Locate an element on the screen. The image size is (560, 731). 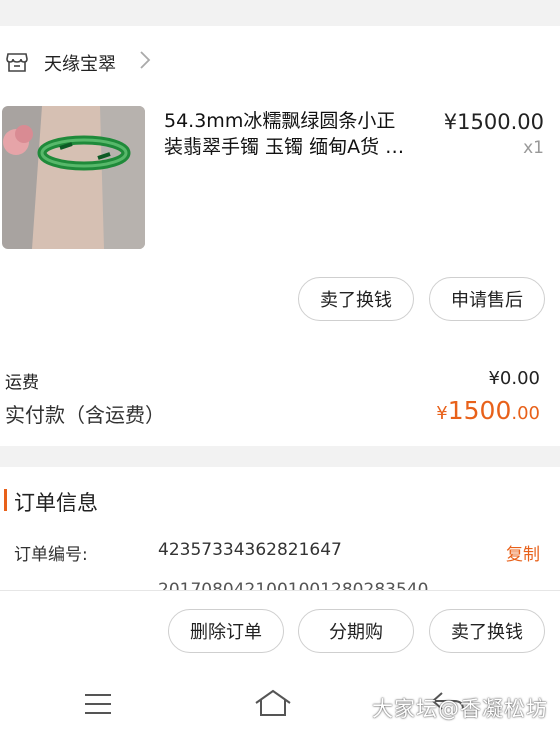
shop-row: 天缘宝翠 is located at coordinates (280, 61).